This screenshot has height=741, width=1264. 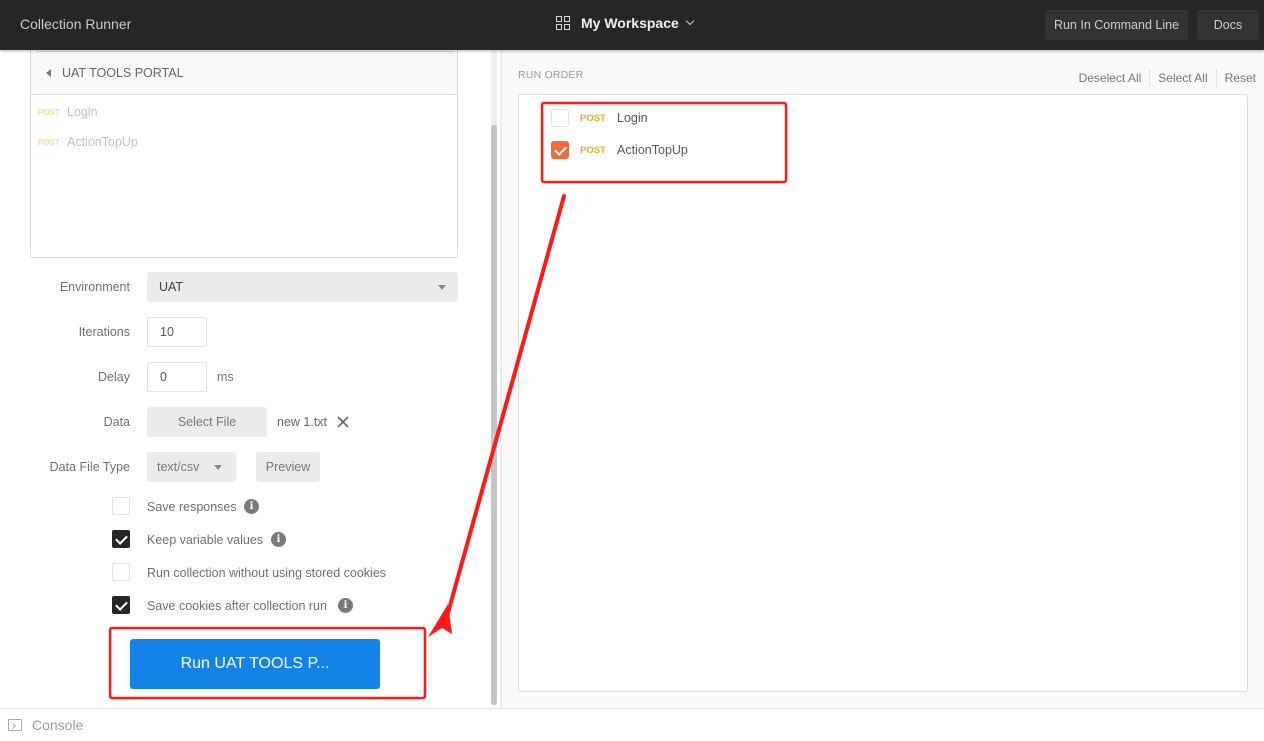 I want to click on app-title: Collection Runner, so click(x=76, y=24).